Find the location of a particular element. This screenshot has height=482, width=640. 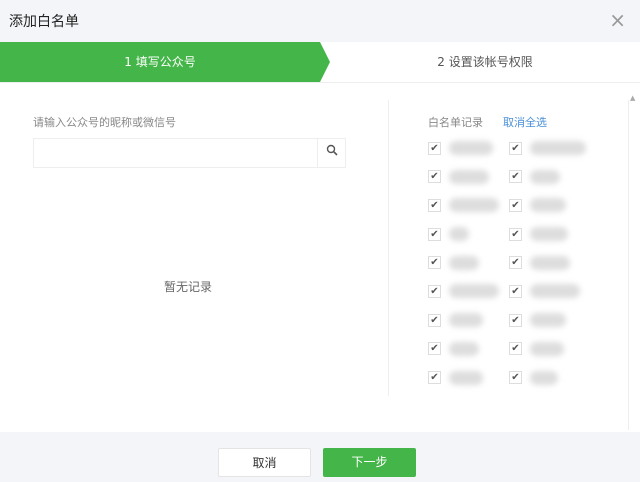

next-button: 下一步 is located at coordinates (369, 462).